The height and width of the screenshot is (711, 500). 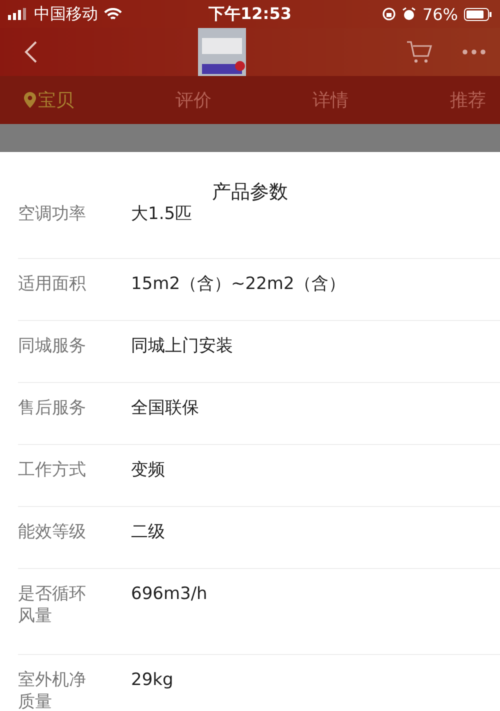 What do you see at coordinates (222, 52) in the screenshot?
I see `product-thumbnail` at bounding box center [222, 52].